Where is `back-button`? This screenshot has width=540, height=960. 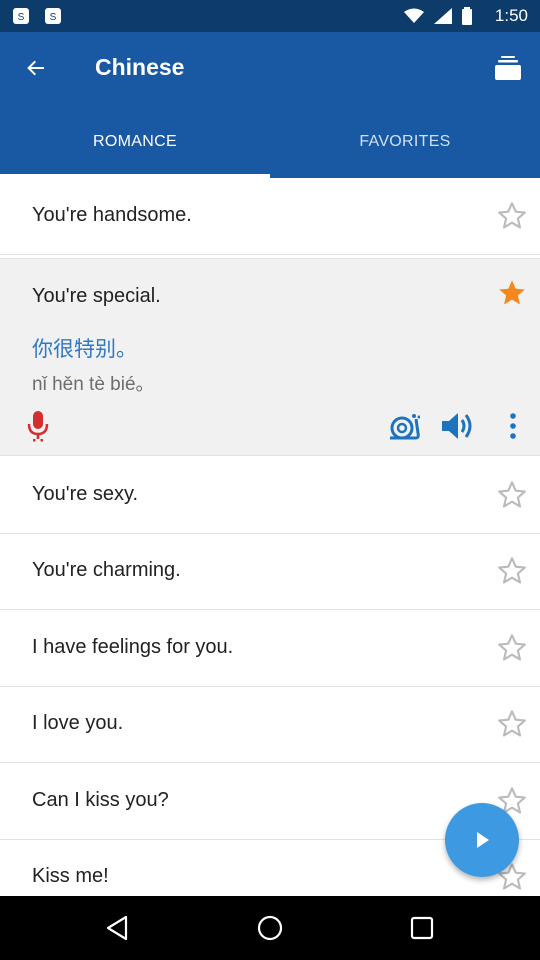 back-button is located at coordinates (36, 68).